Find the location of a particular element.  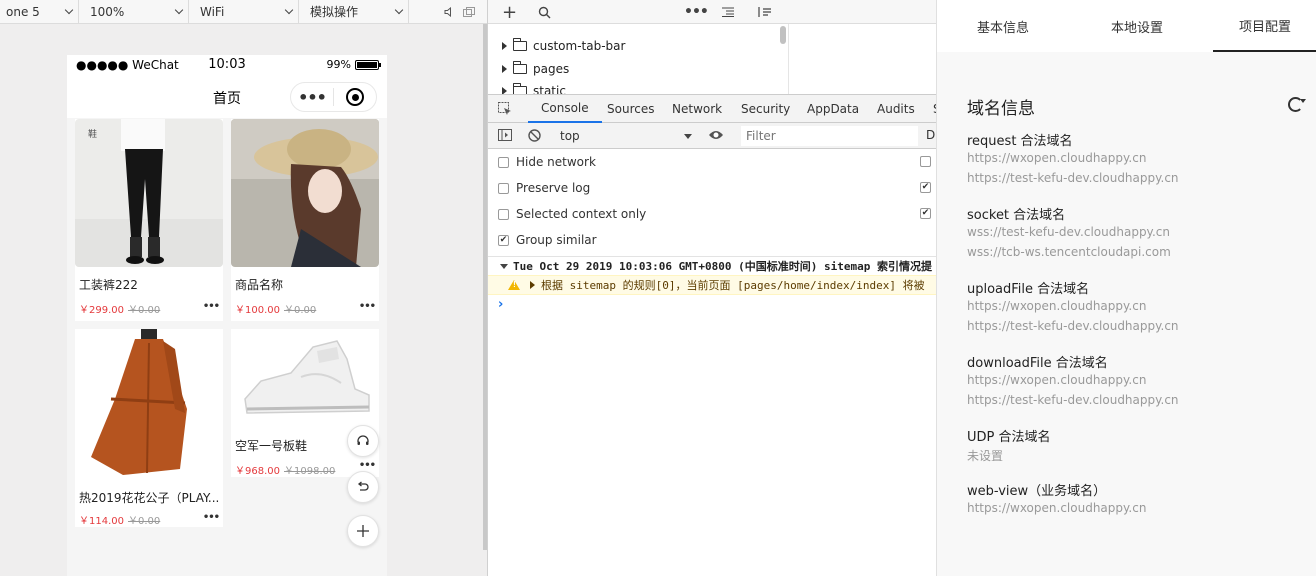

tree-folder-static: static is located at coordinates (534, 87).